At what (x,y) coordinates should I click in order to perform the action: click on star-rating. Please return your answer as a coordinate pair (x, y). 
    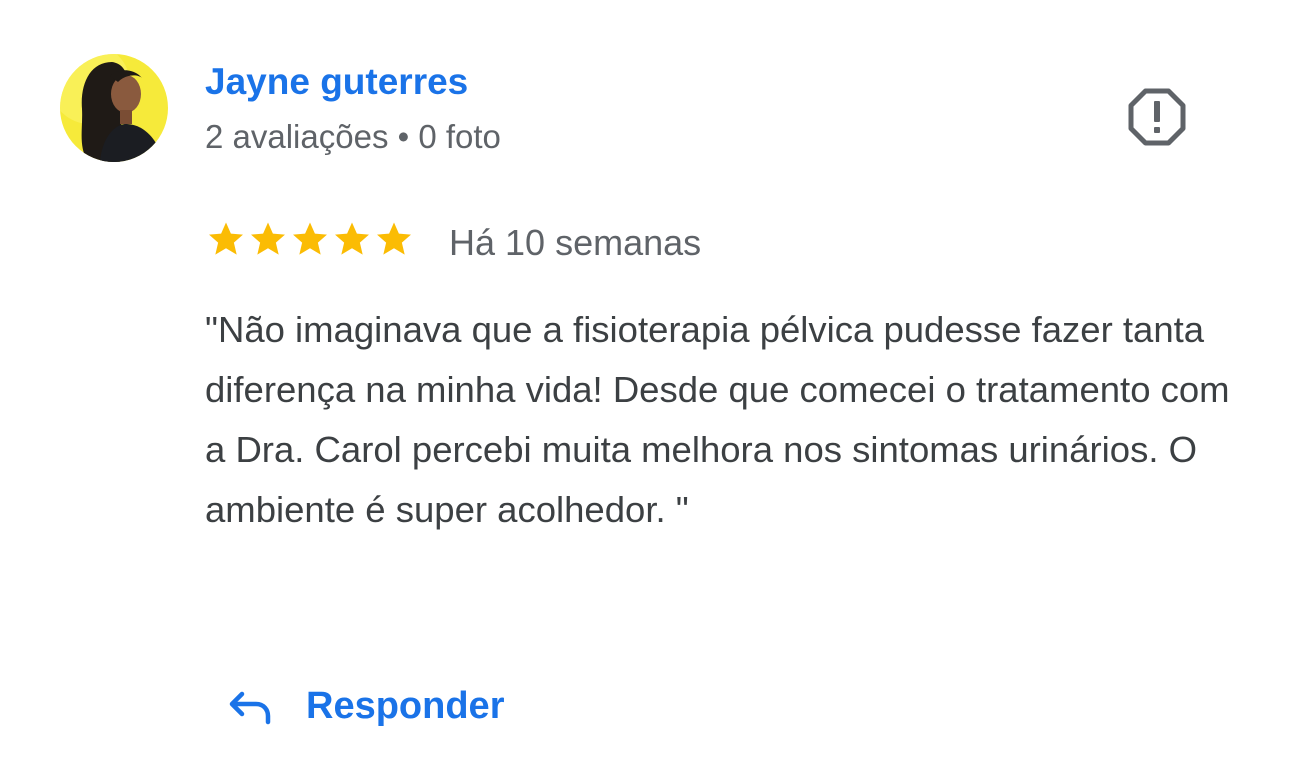
    Looking at the image, I should click on (310, 239).